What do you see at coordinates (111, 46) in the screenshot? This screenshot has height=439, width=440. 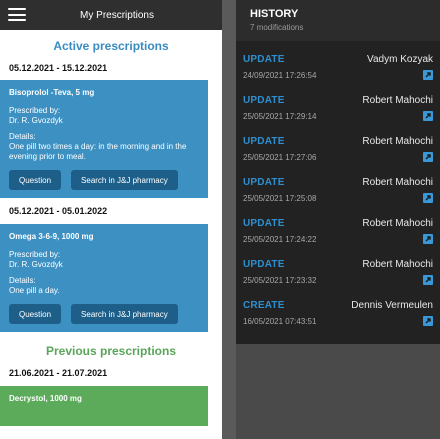 I see `active-prescriptions-heading: Active prescriptions` at bounding box center [111, 46].